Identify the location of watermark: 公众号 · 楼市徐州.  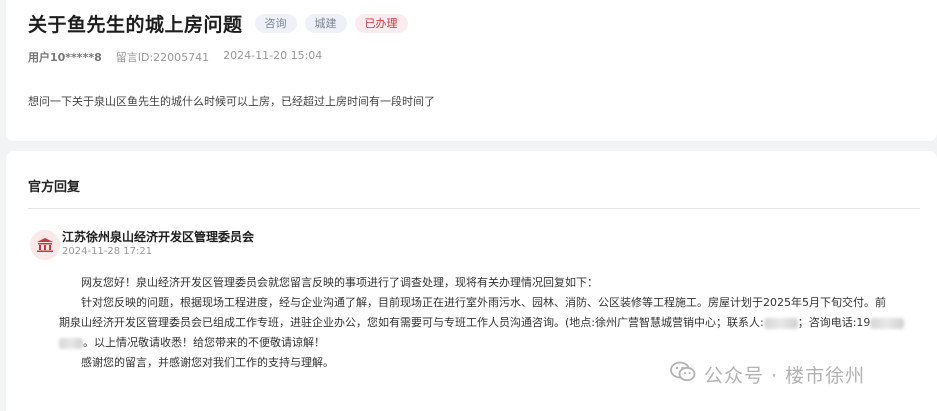
(767, 374).